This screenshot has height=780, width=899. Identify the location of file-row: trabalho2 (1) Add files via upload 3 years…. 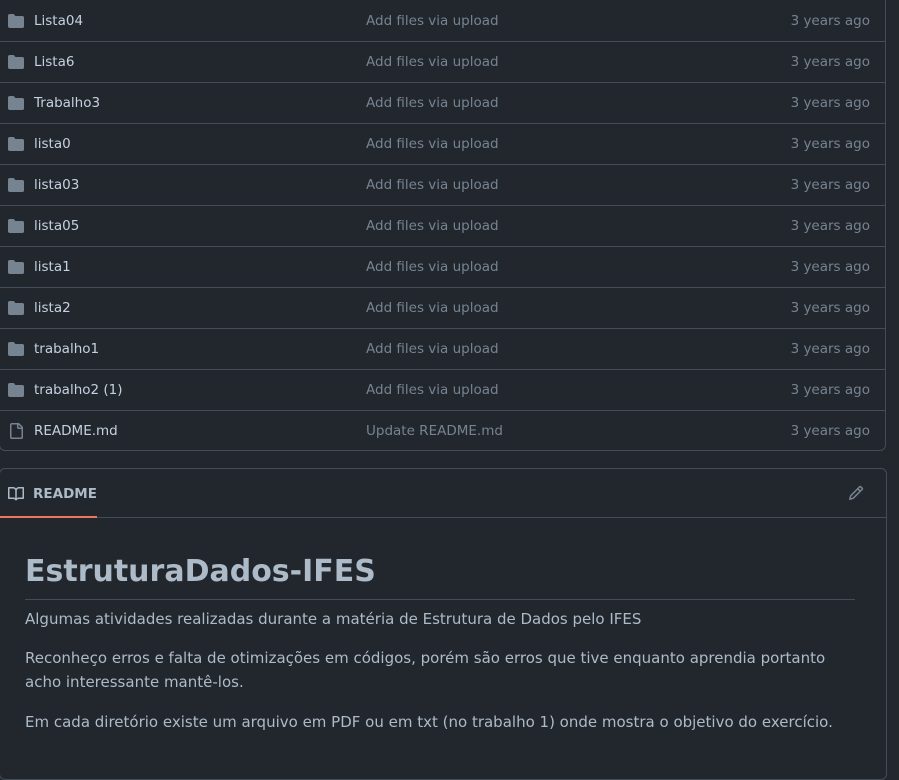
(443, 390).